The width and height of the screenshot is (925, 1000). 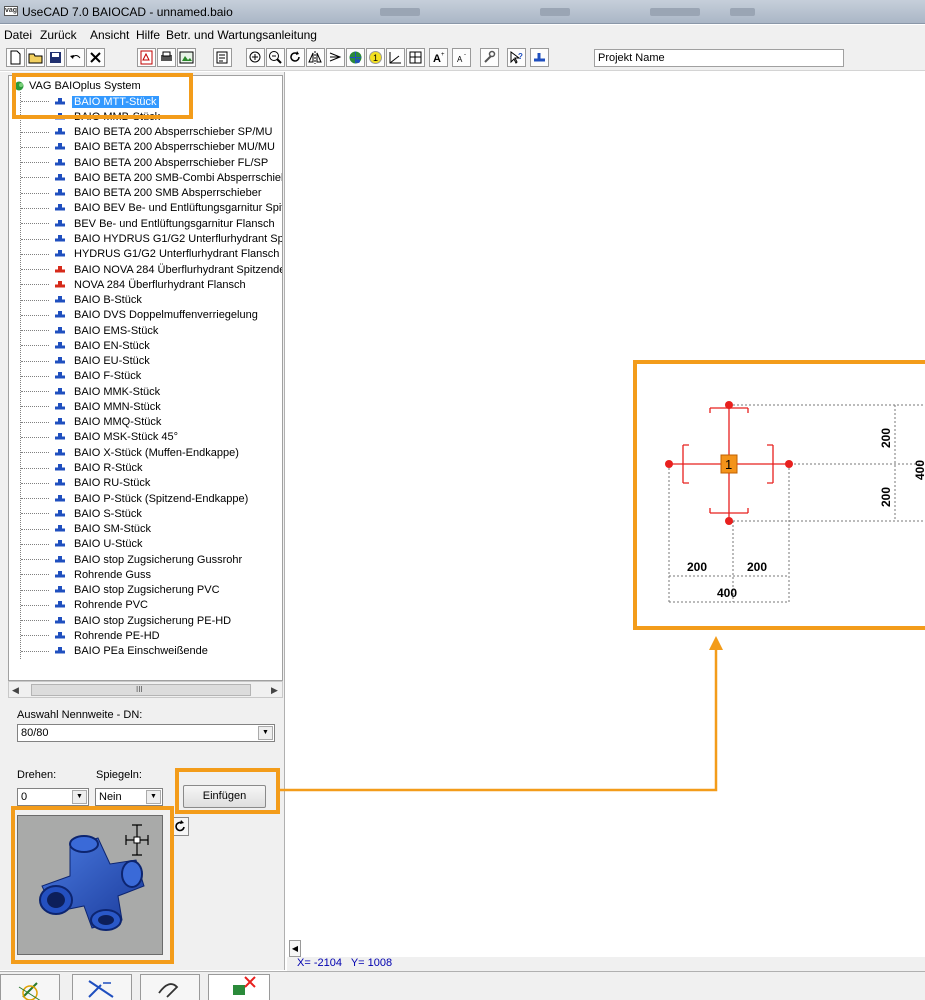 I want to click on tree-item-label: HYDRUS G1/G2 Unterflurhydrant Flansch, so click(x=177, y=254).